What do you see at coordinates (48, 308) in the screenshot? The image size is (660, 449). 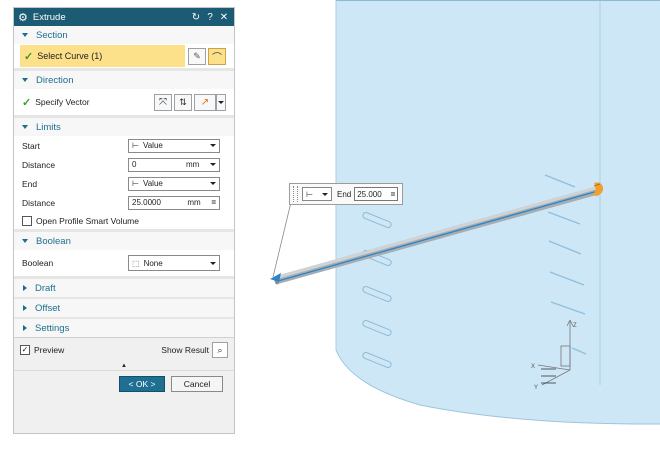 I see `offset-group-label: Offset` at bounding box center [48, 308].